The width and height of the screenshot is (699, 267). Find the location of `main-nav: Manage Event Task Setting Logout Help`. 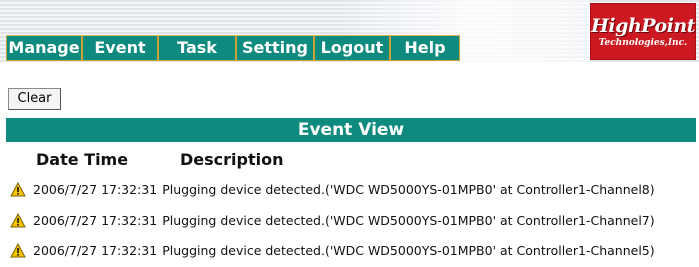

main-nav: Manage Event Task Setting Logout Help is located at coordinates (233, 48).